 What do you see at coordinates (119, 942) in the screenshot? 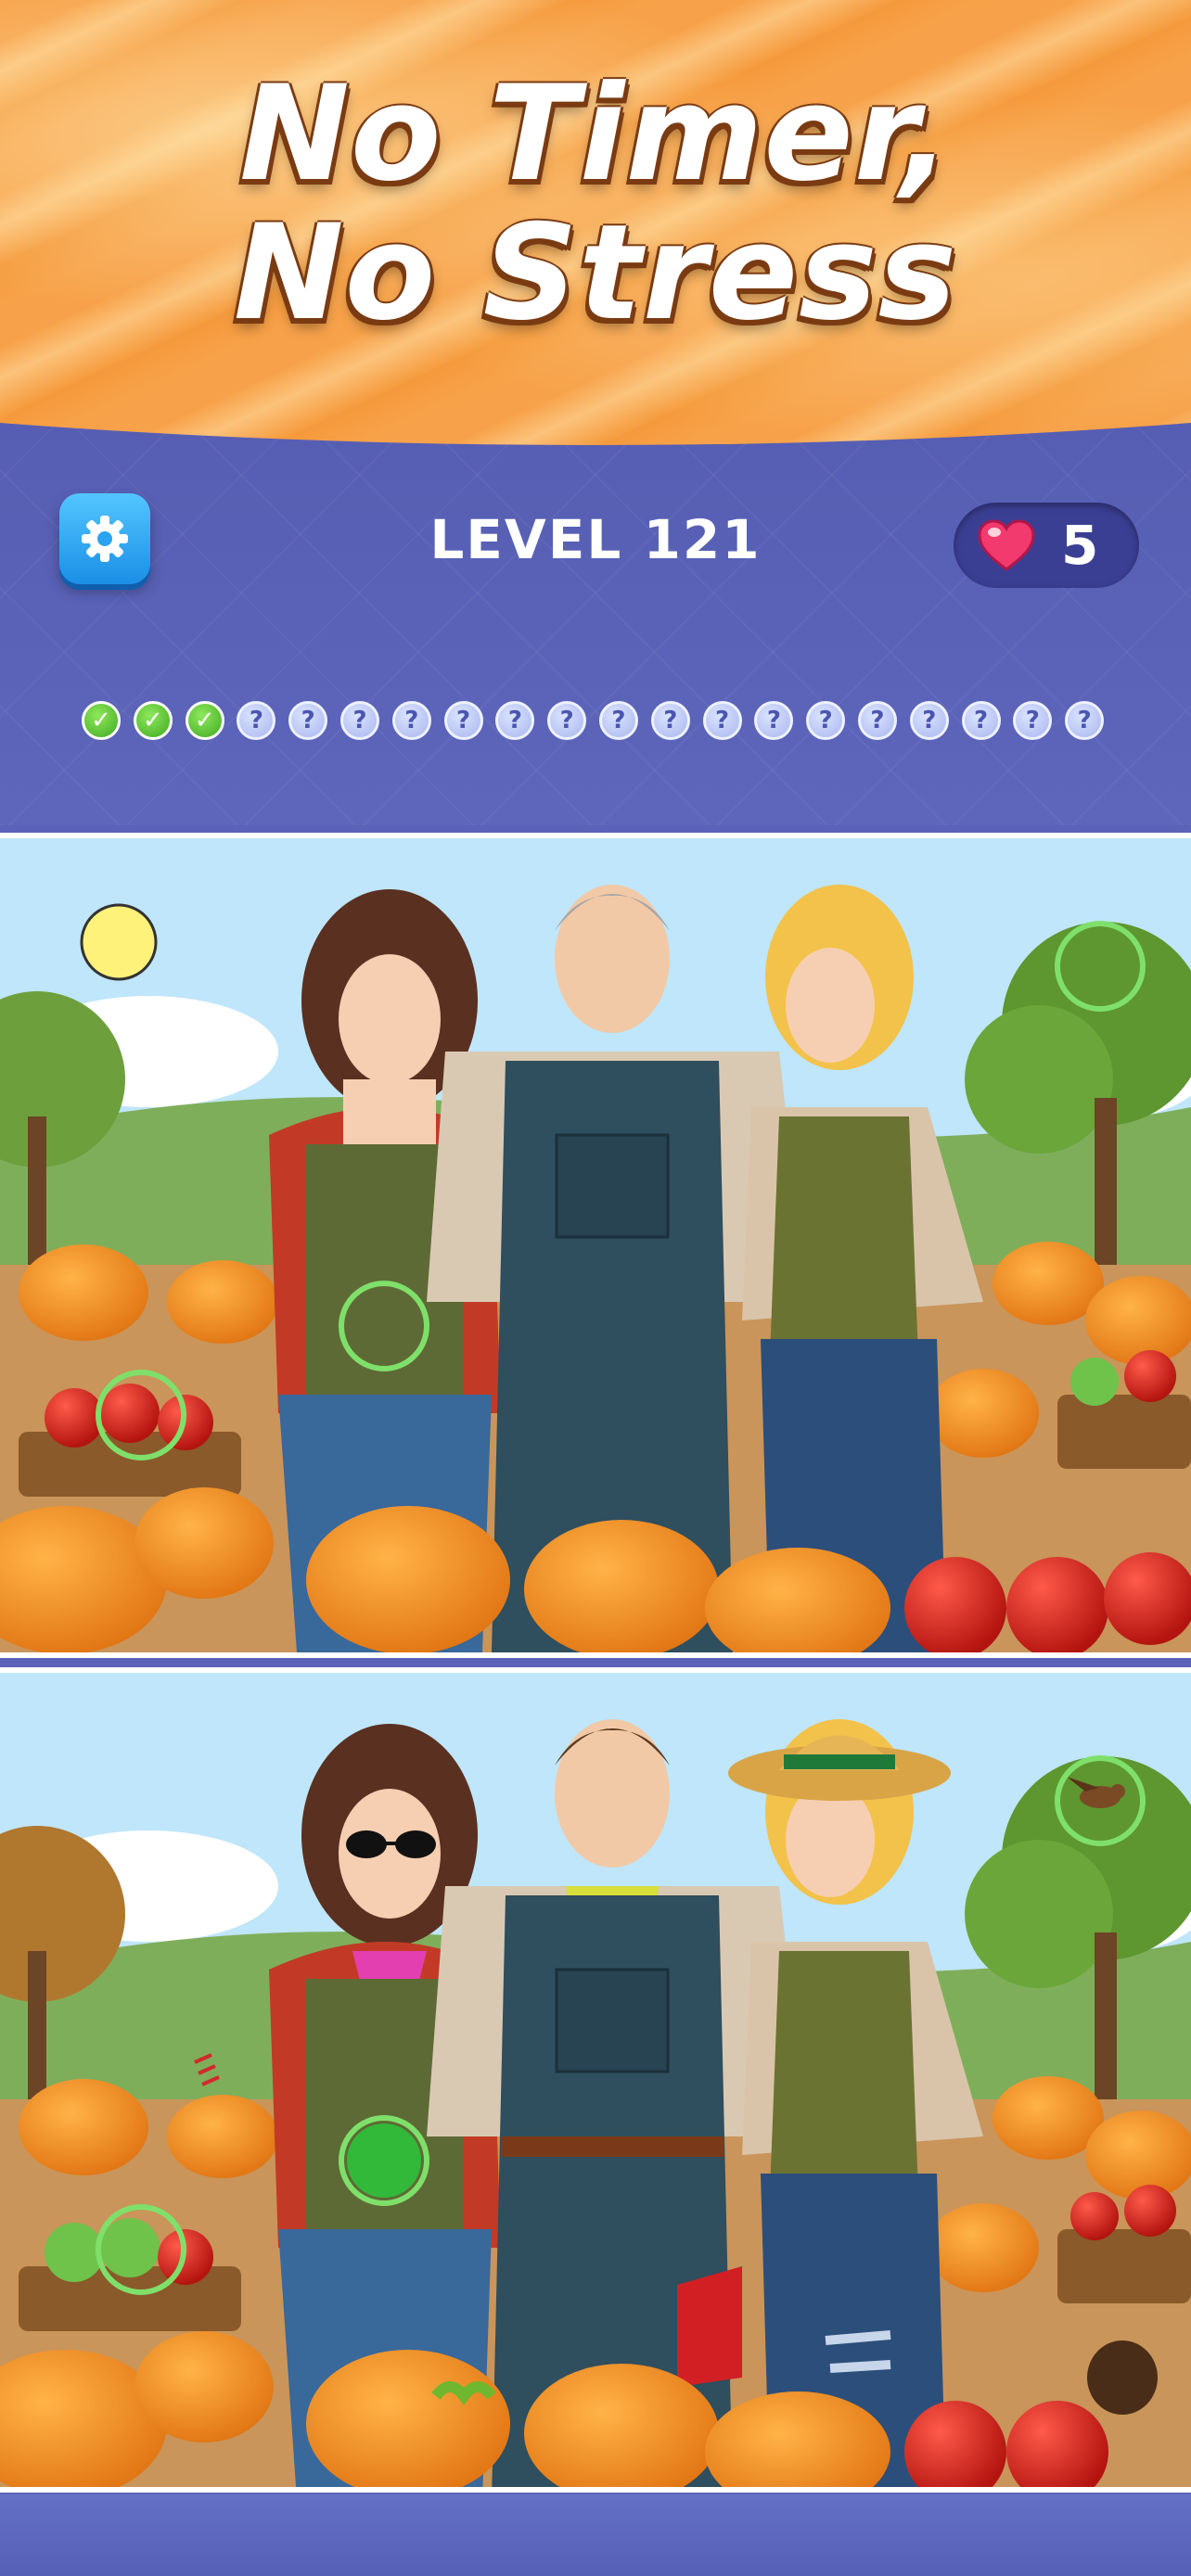
I see `sun` at bounding box center [119, 942].